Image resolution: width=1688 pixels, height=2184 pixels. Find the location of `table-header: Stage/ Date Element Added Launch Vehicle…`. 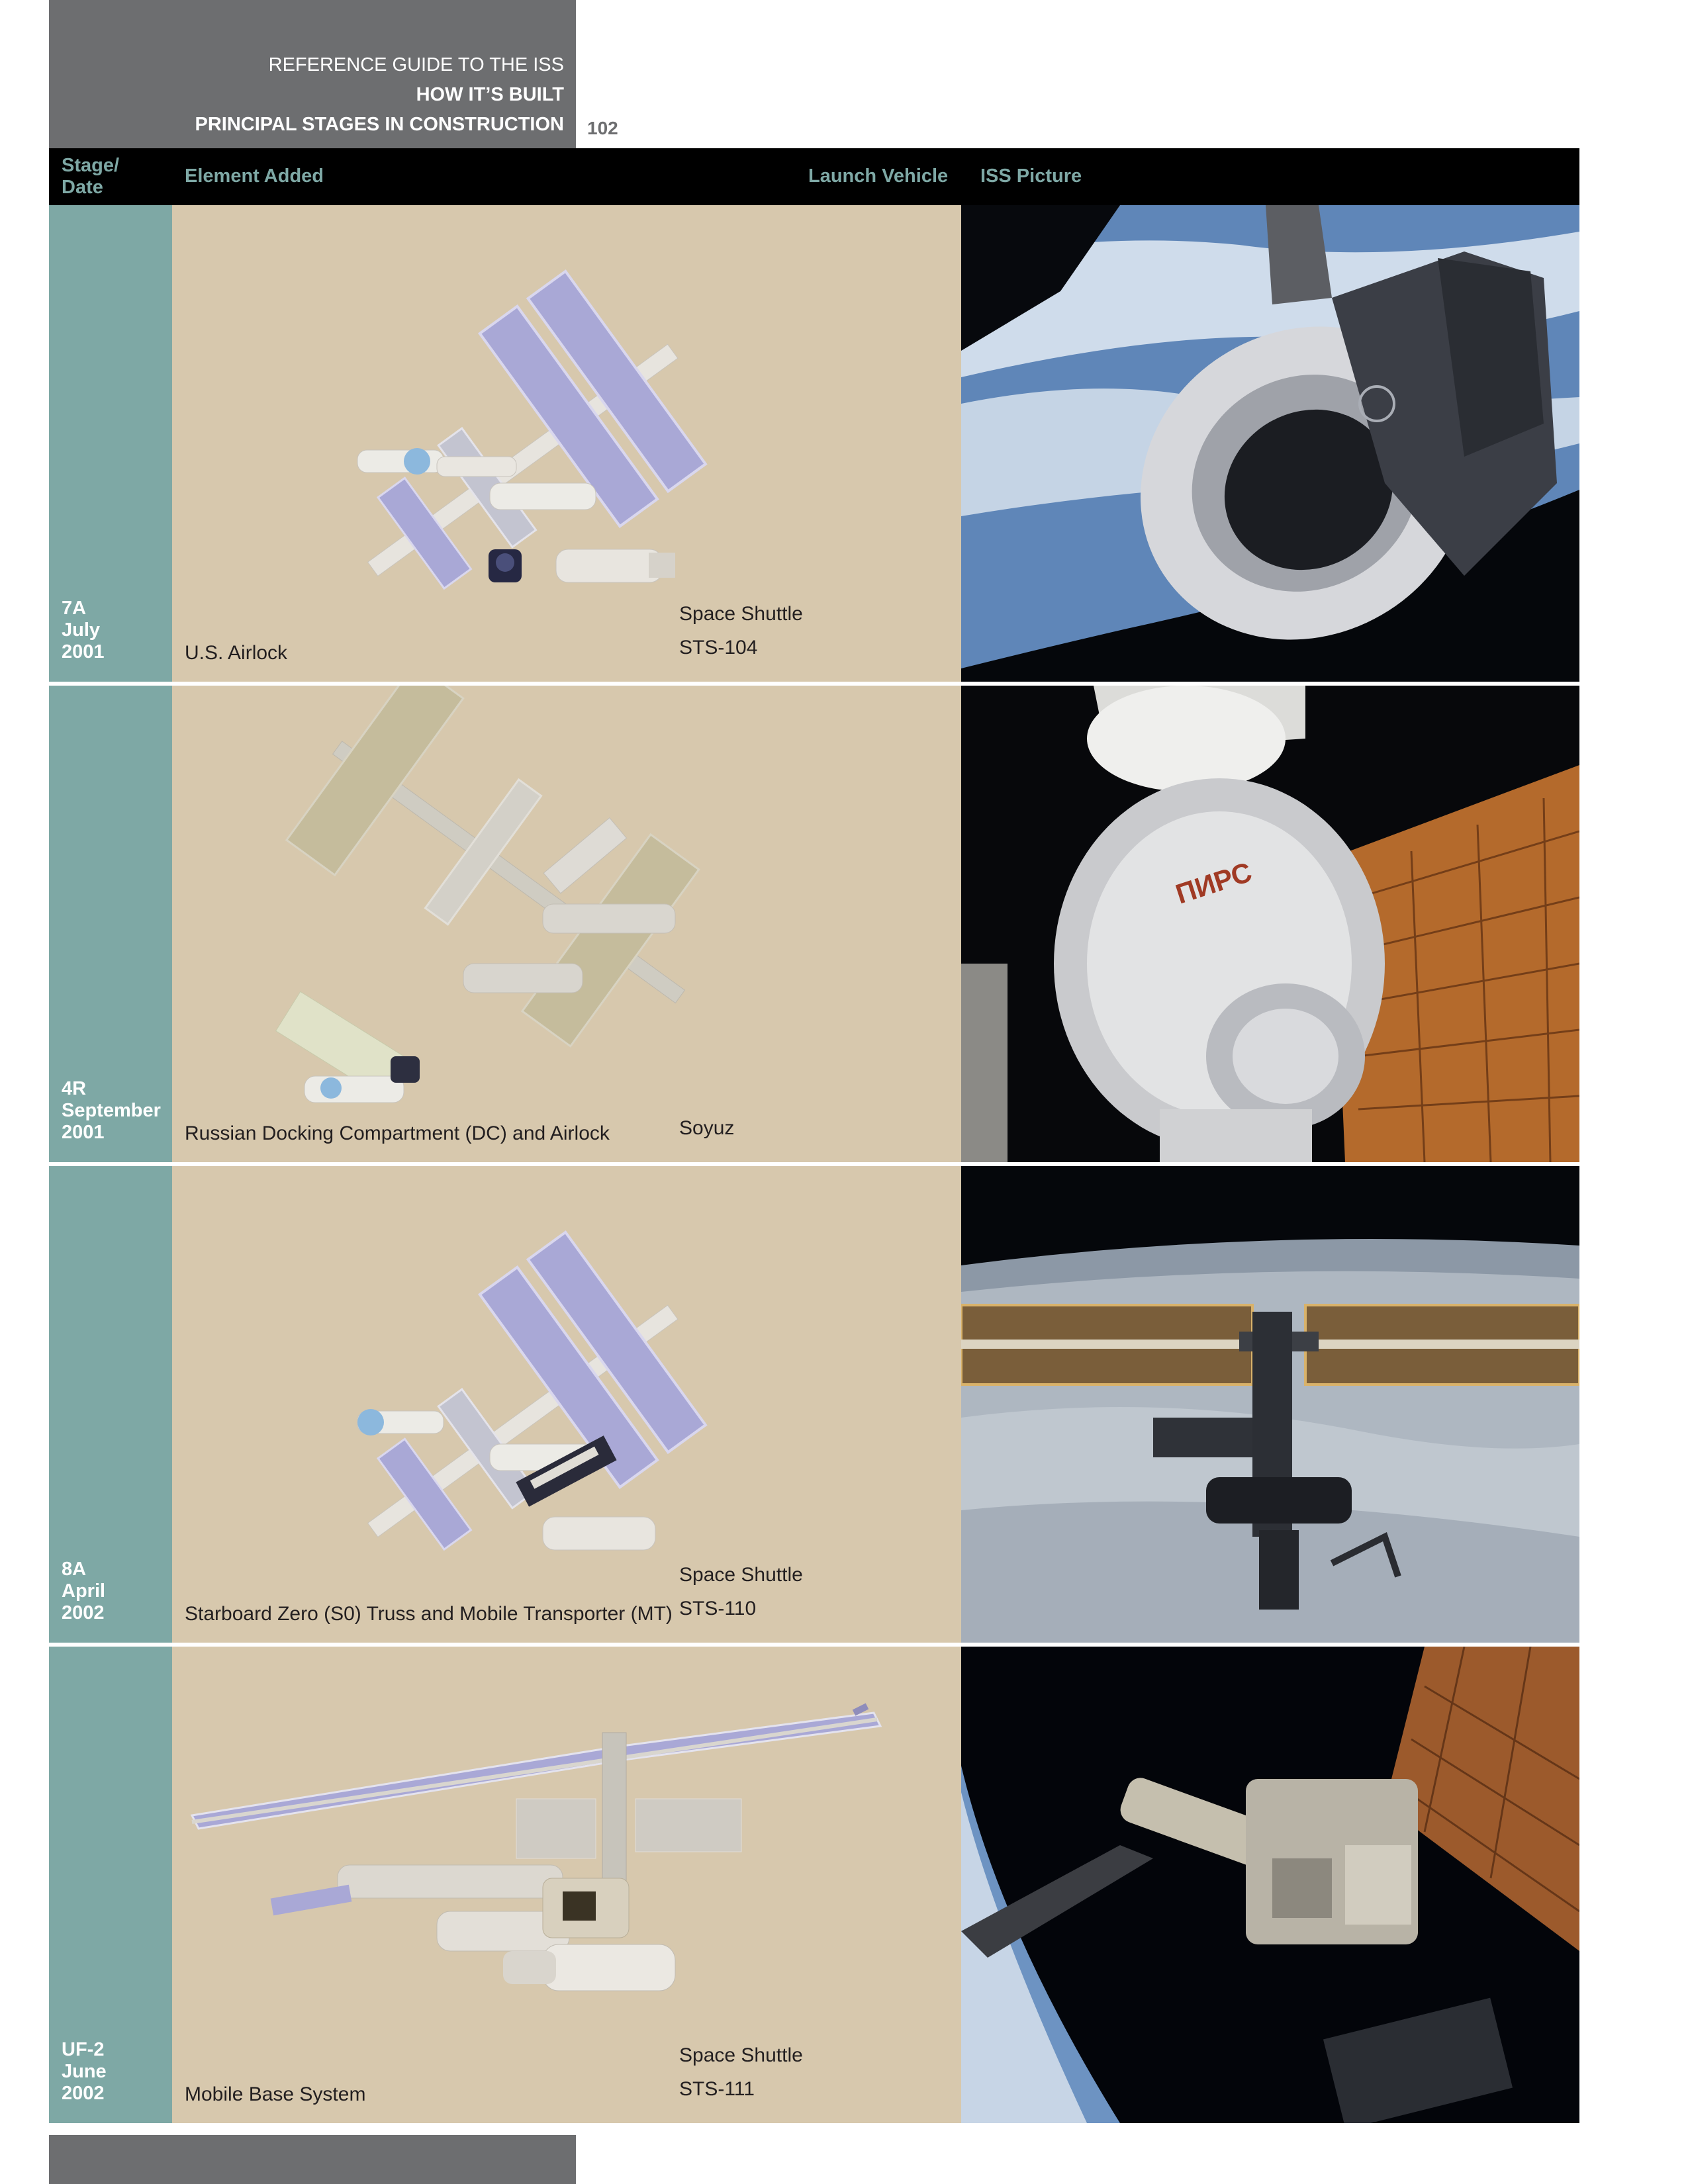

table-header: Stage/ Date Element Added Launch Vehicle… is located at coordinates (814, 176).